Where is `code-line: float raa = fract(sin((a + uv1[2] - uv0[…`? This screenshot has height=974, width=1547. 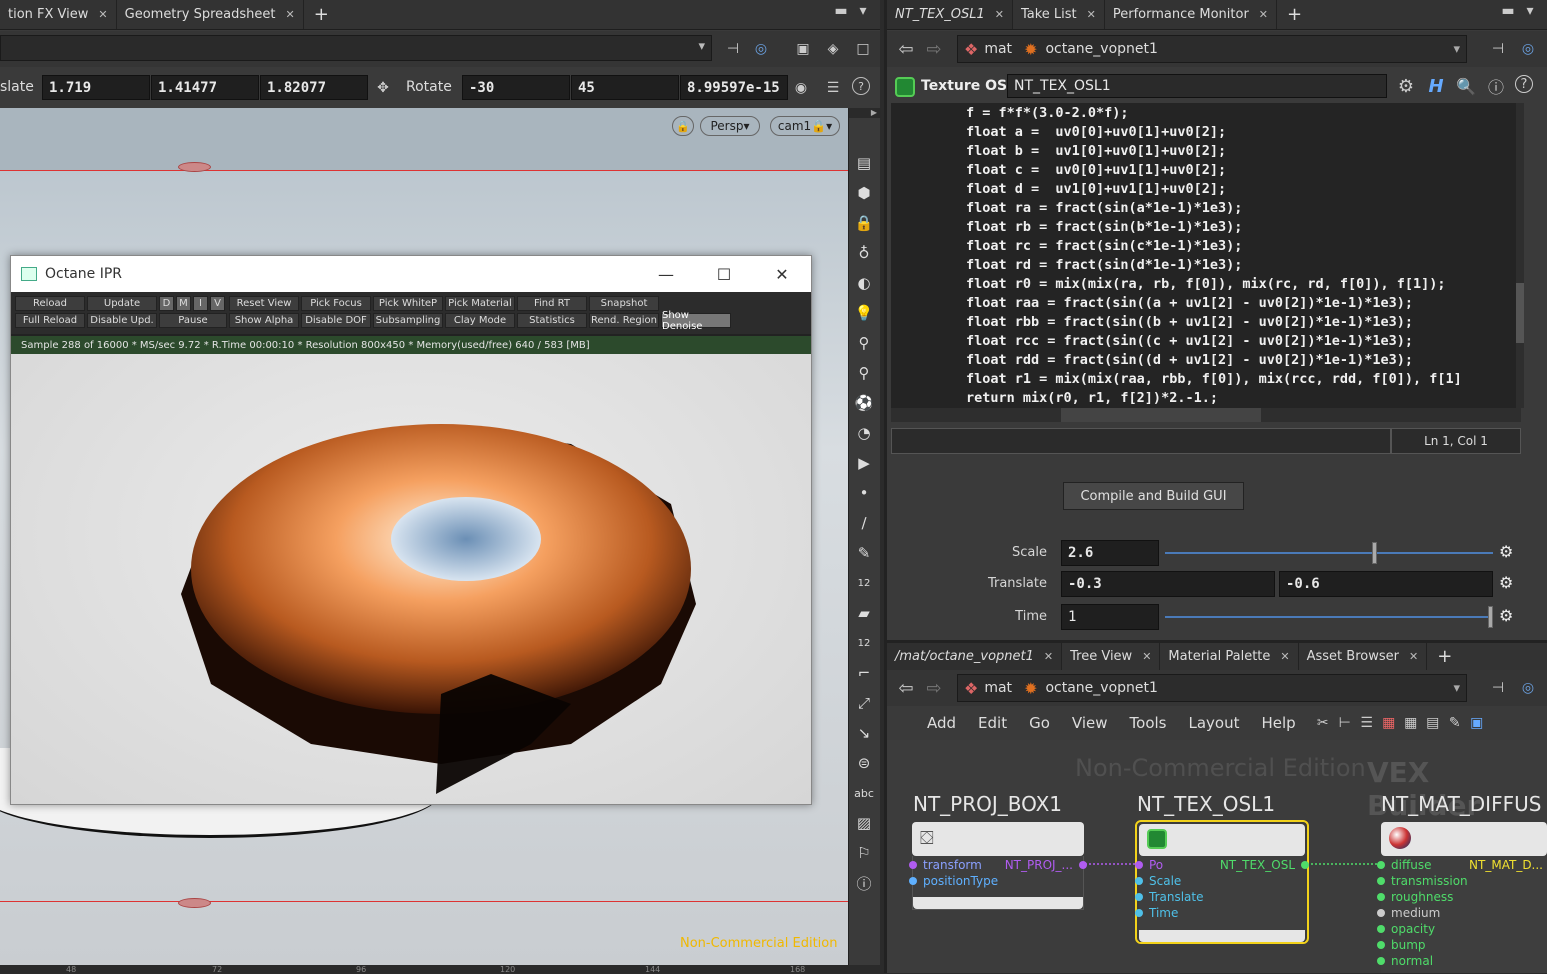
code-line: float raa = fract(sin((a + uv1[2] - uv0[… is located at coordinates (1241, 303).